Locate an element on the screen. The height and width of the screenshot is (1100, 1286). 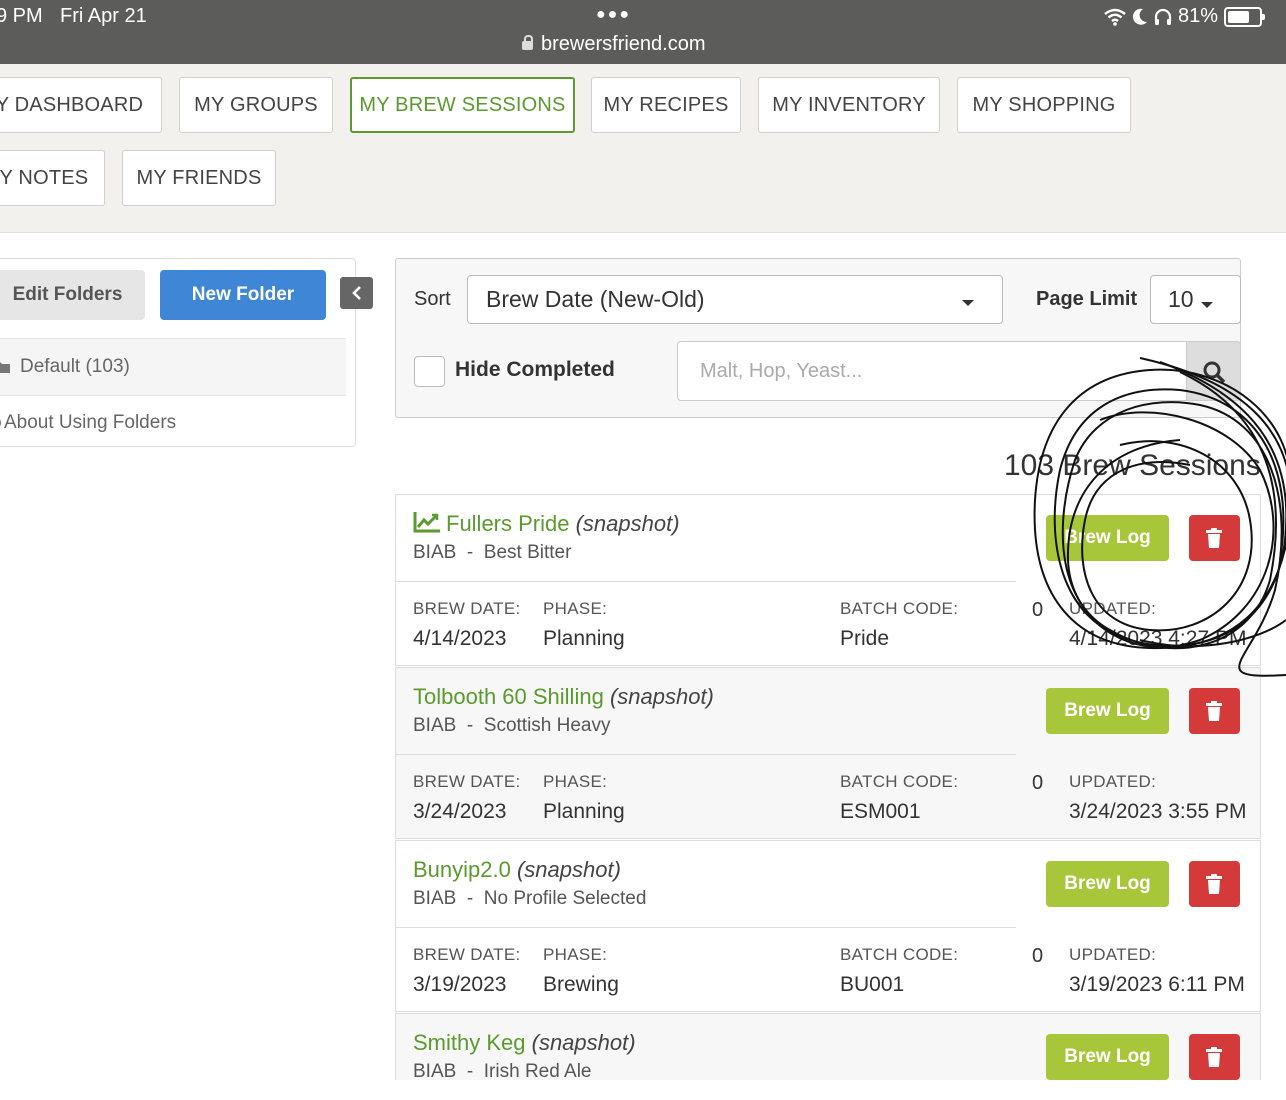
session-name: Smithy Keg is located at coordinates (469, 1042).